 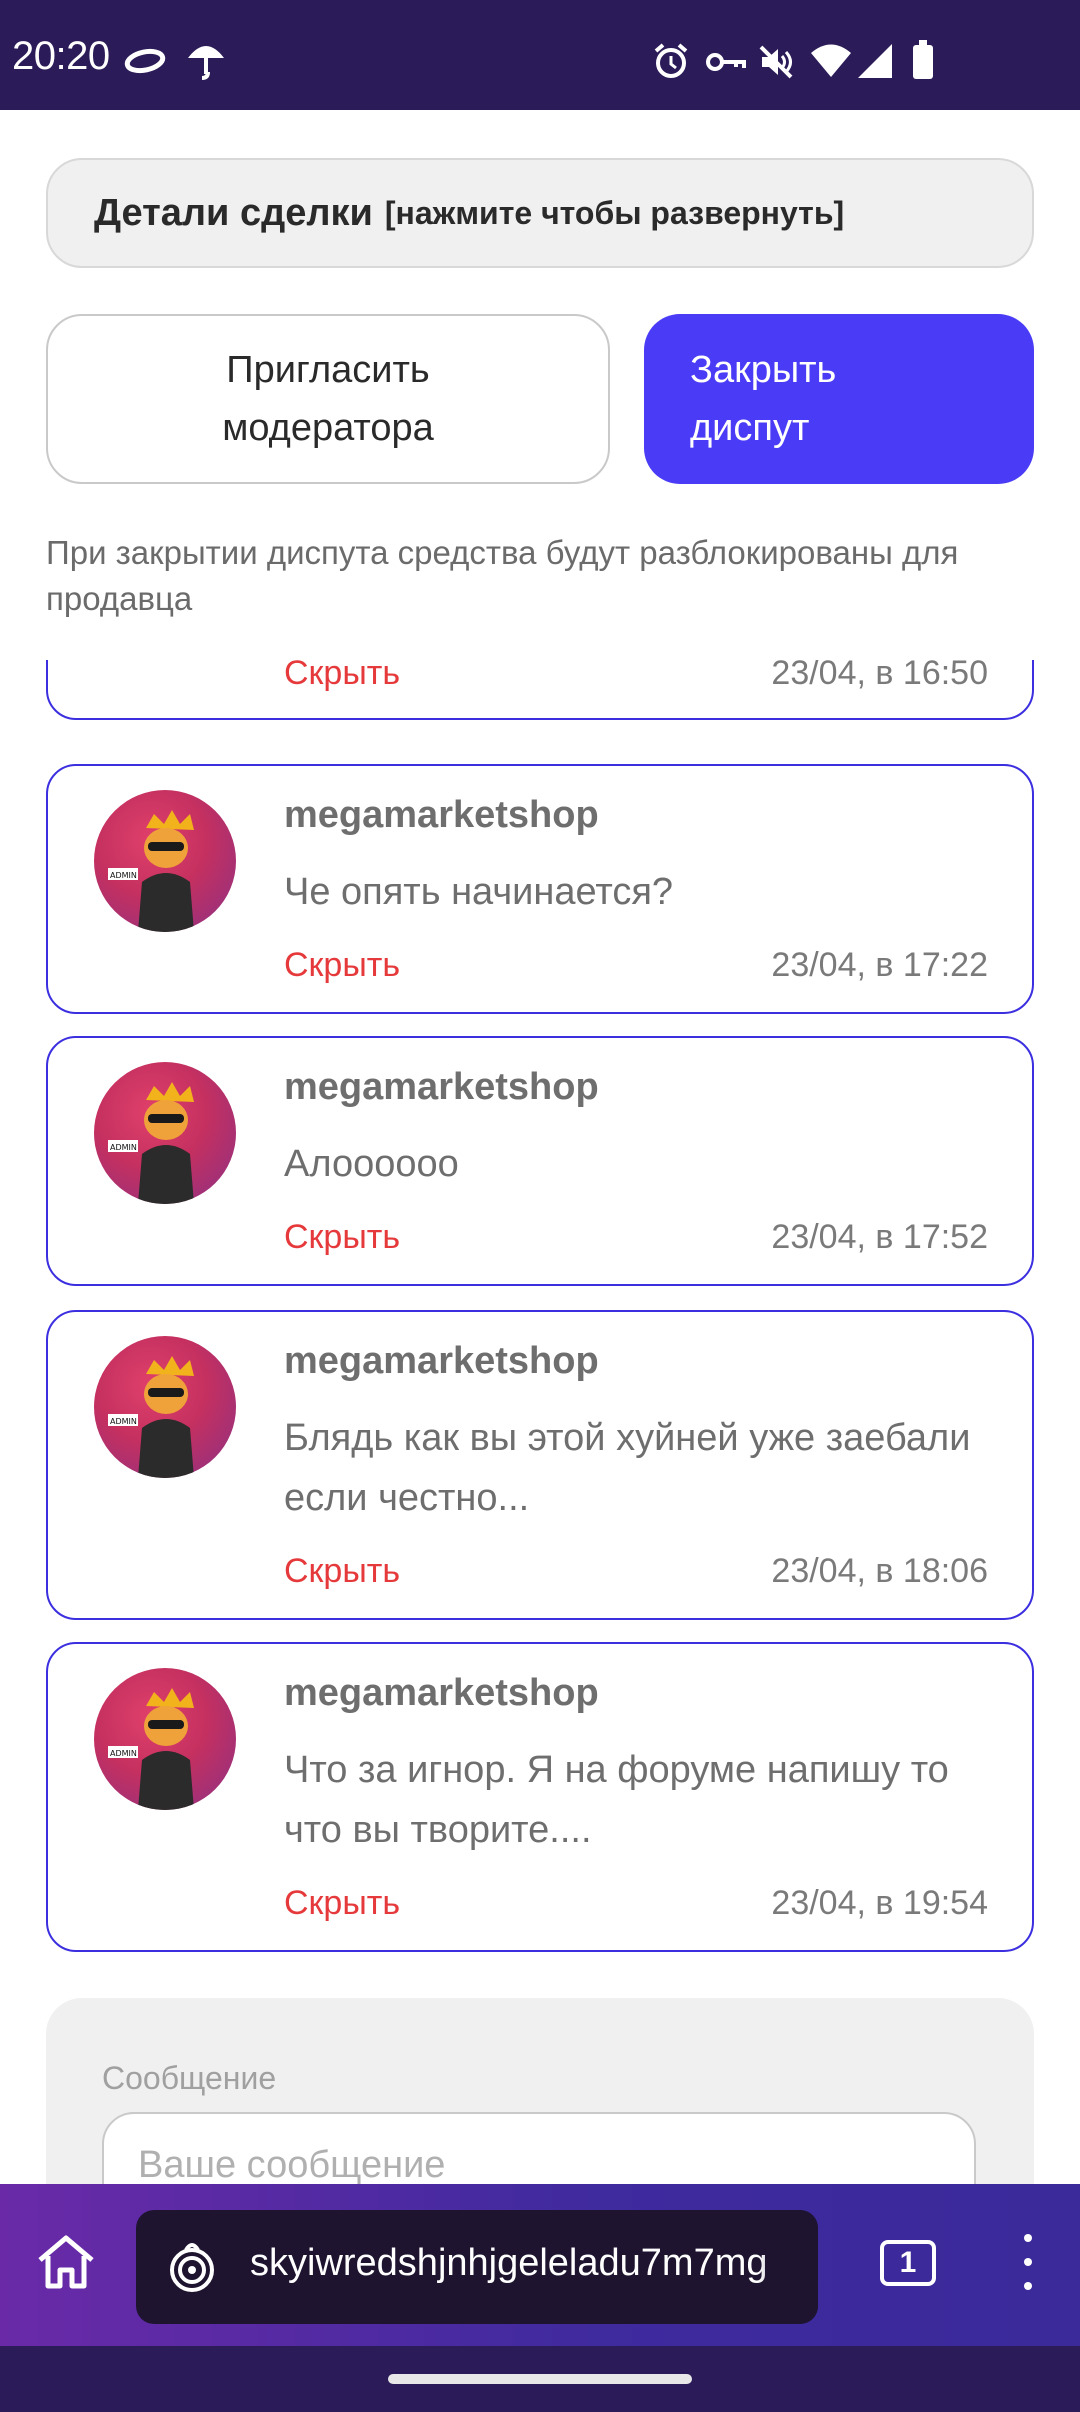 I want to click on close-dispute-button: Закрыть диспут, so click(x=839, y=399).